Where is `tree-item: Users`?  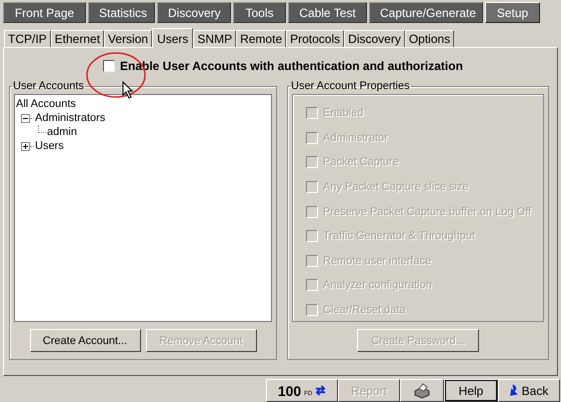 tree-item: Users is located at coordinates (49, 146).